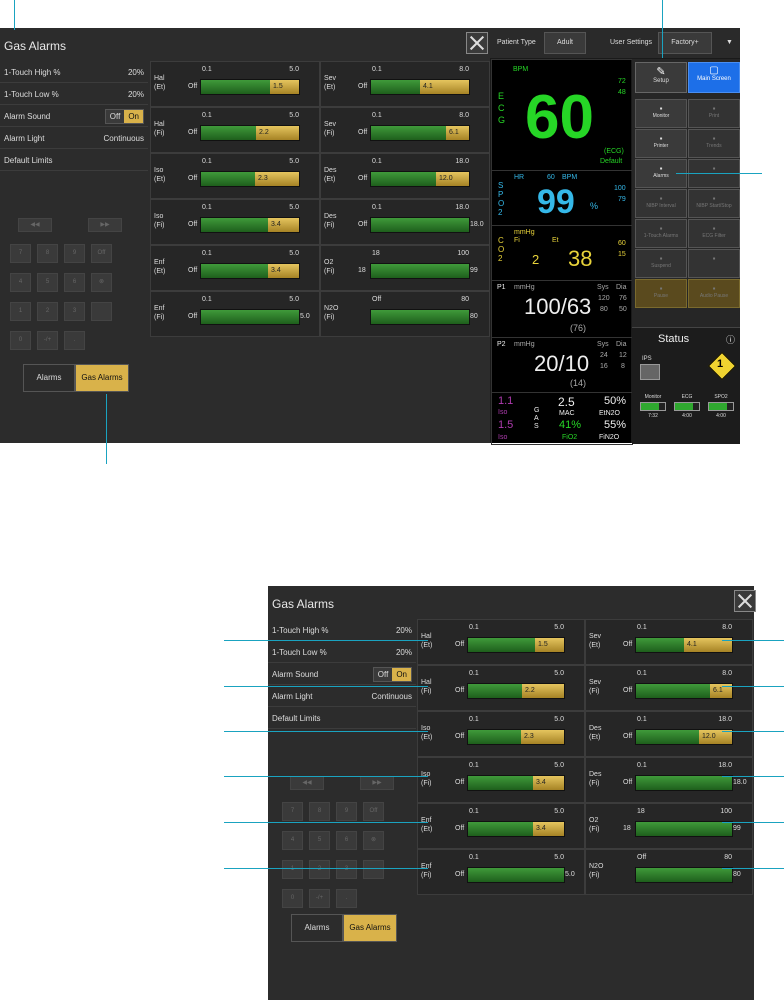  What do you see at coordinates (562, 253) in the screenshot?
I see `co2-tile: CO2 mmHg Fi Et 2 38 60 15` at bounding box center [562, 253].